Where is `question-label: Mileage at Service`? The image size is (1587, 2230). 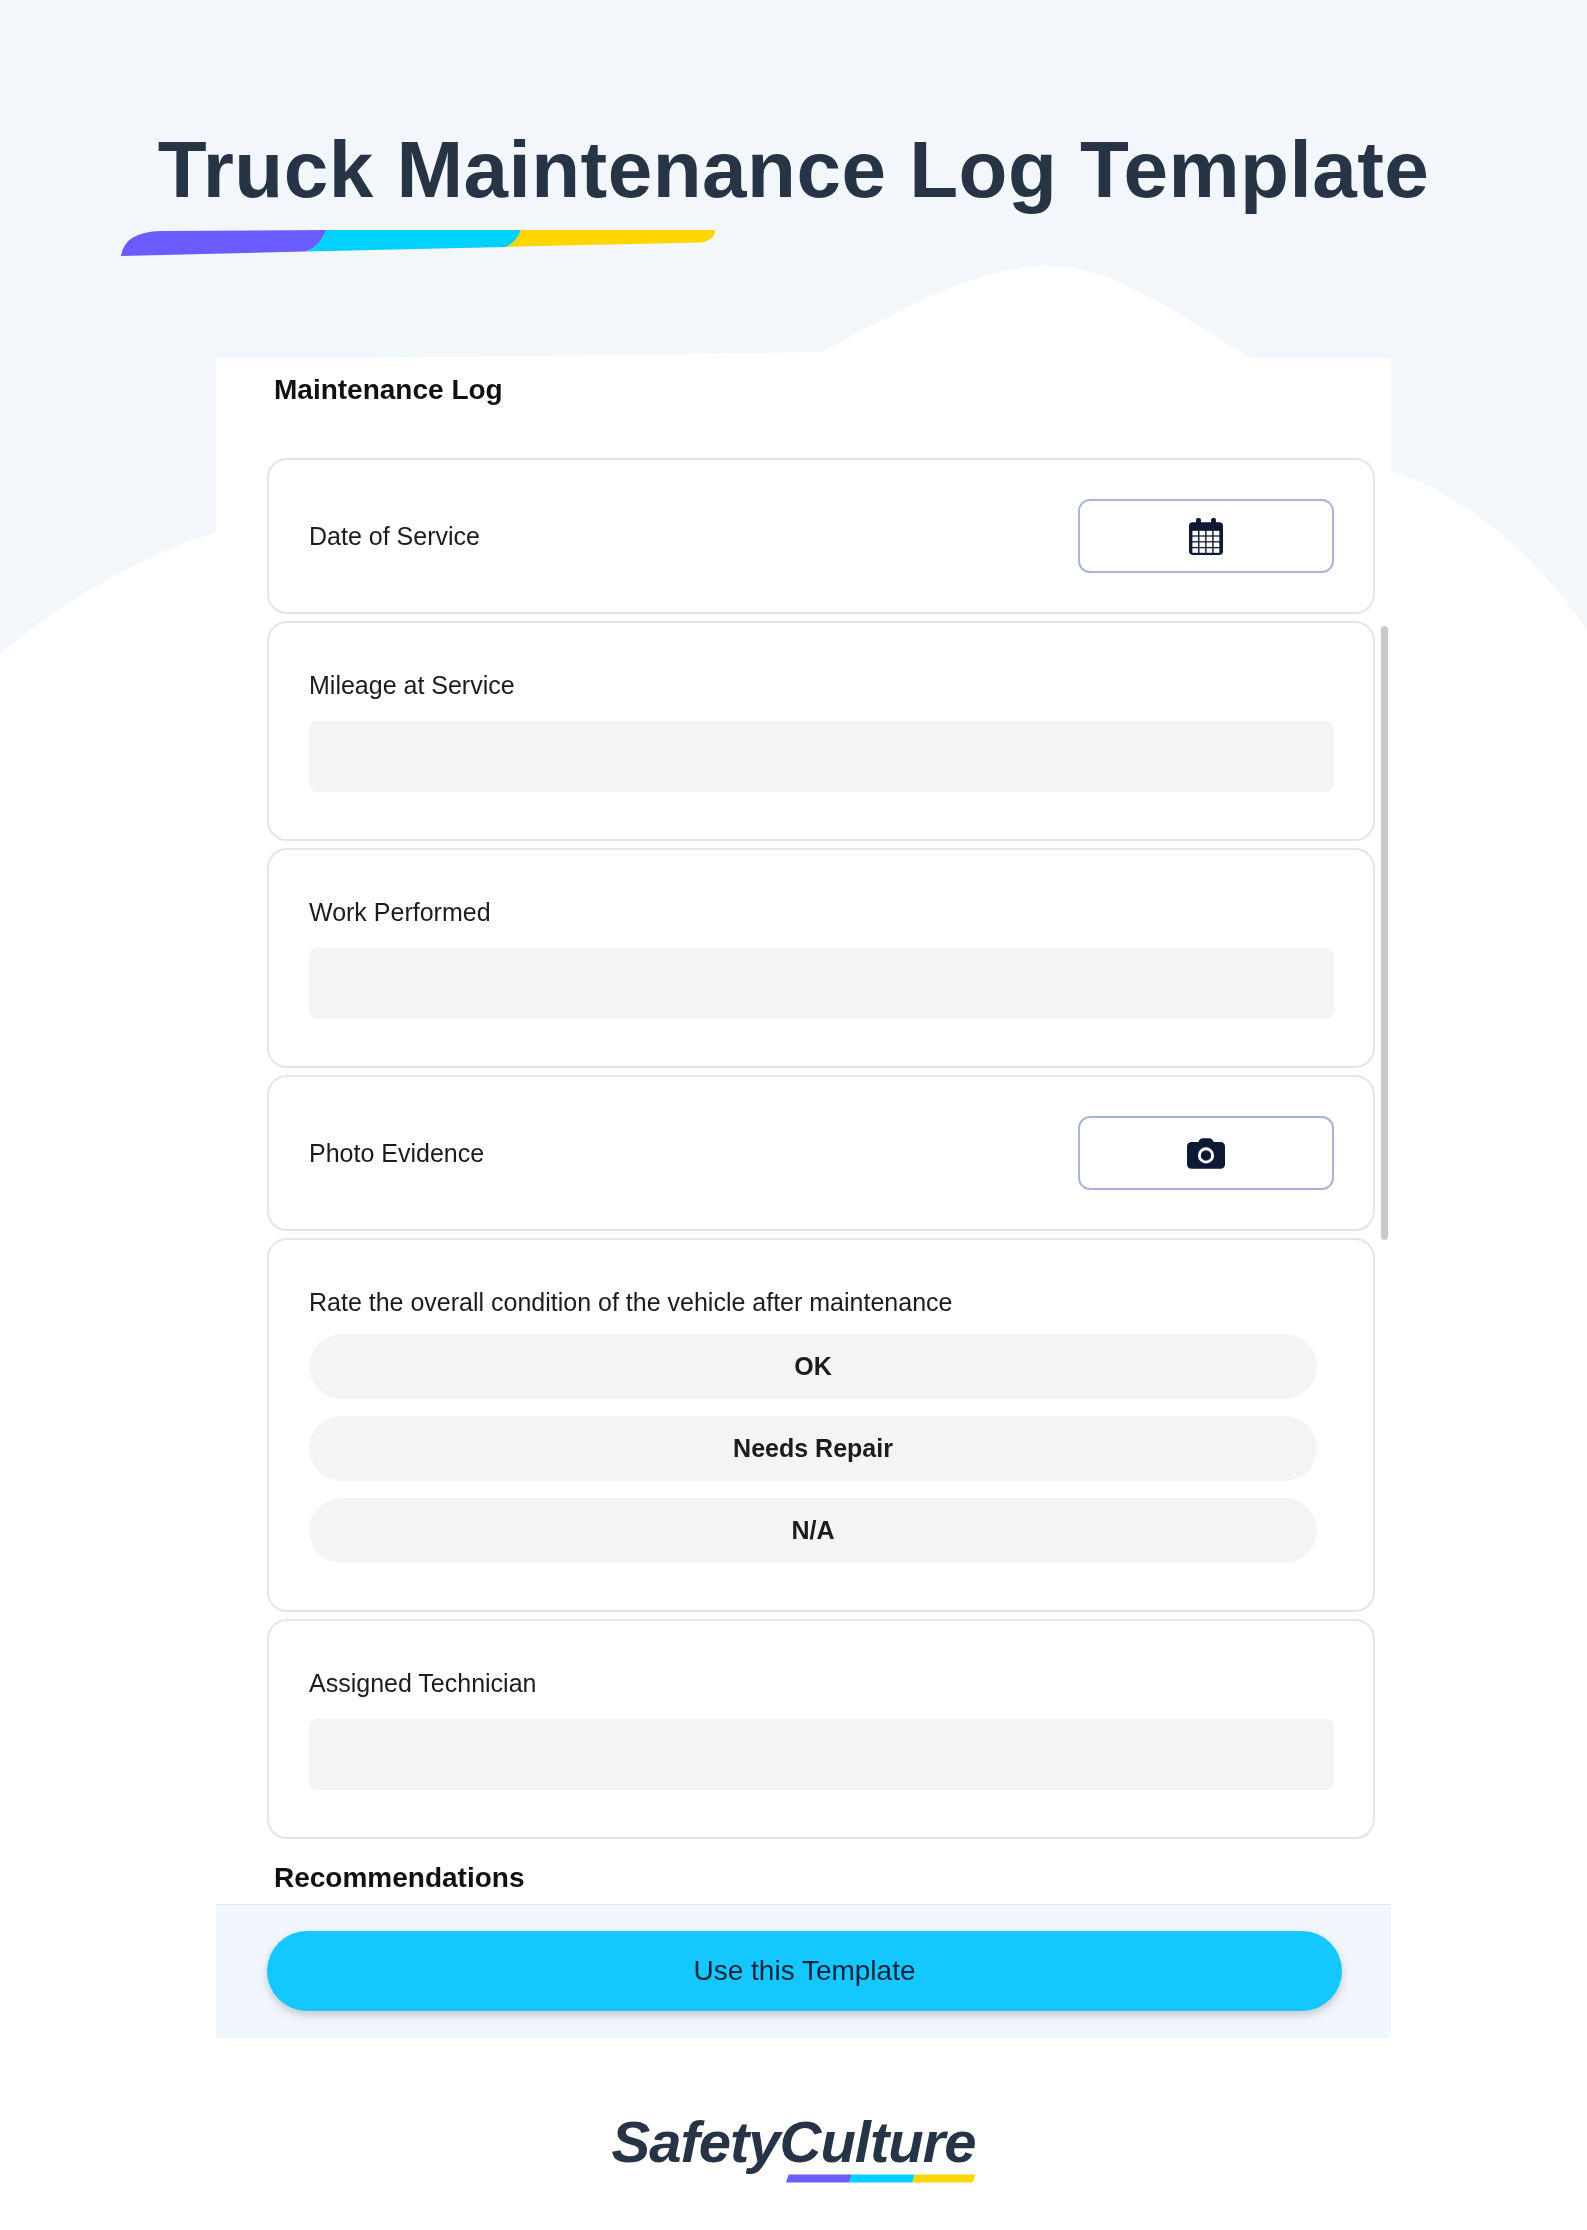
question-label: Mileage at Service is located at coordinates (412, 685).